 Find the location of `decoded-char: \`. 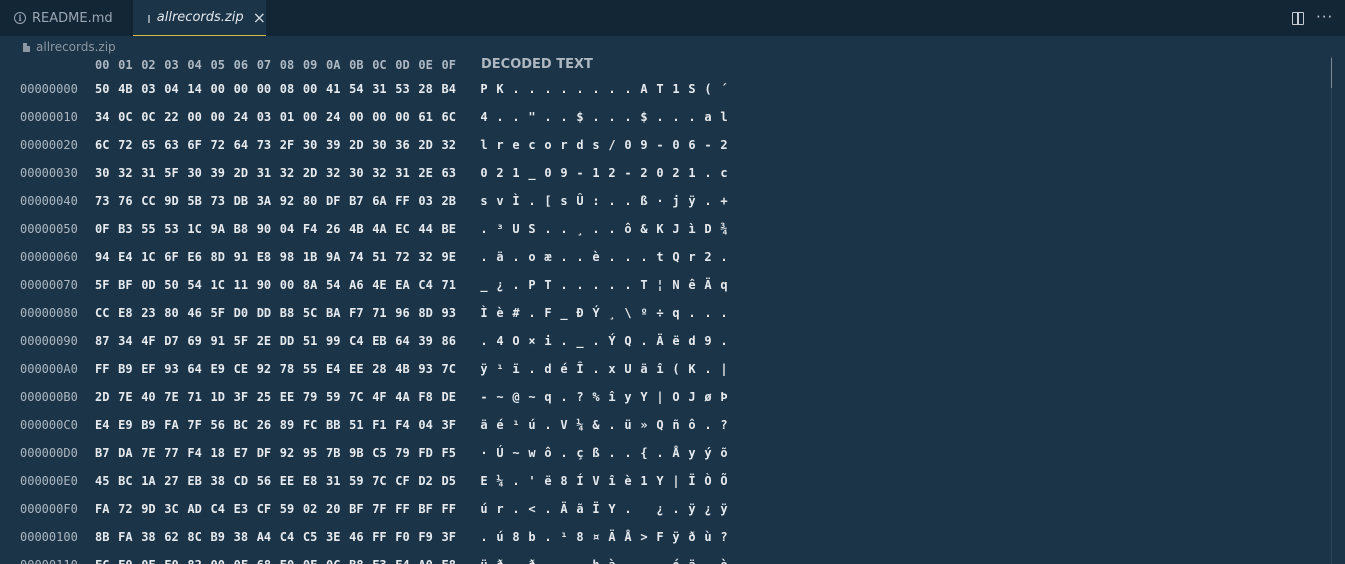

decoded-char: \ is located at coordinates (628, 313).